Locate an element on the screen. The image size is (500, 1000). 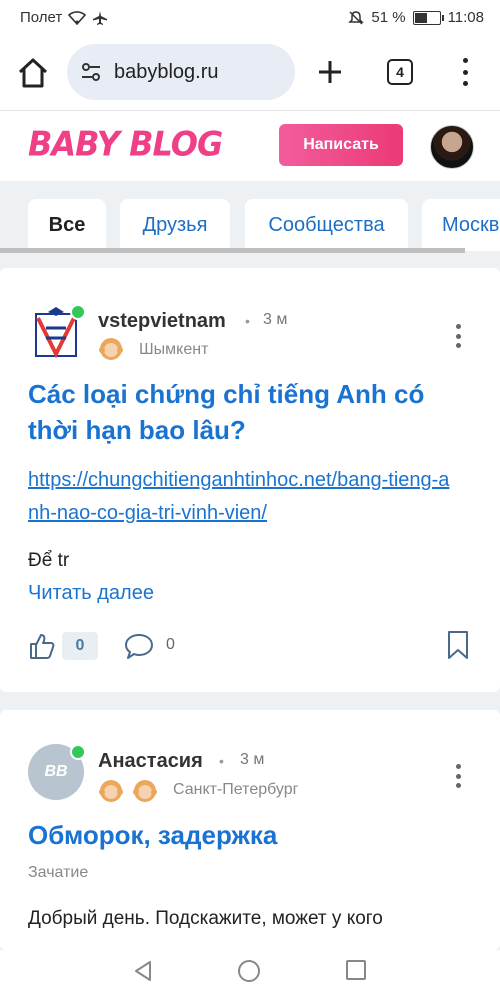
clock: 11:08 is located at coordinates (465, 17).